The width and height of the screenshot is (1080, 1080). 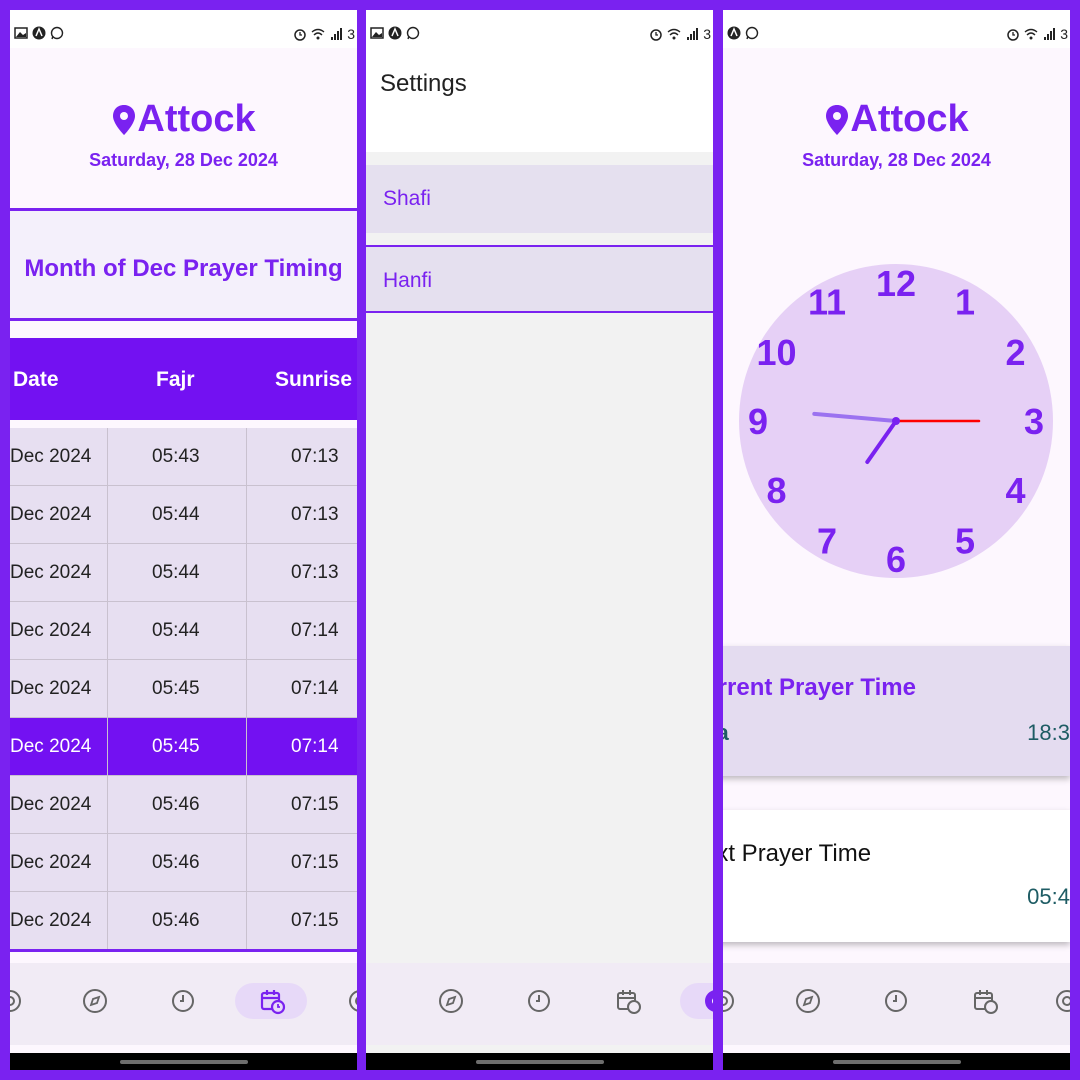 What do you see at coordinates (1013, 35) in the screenshot?
I see `alarm-icon` at bounding box center [1013, 35].